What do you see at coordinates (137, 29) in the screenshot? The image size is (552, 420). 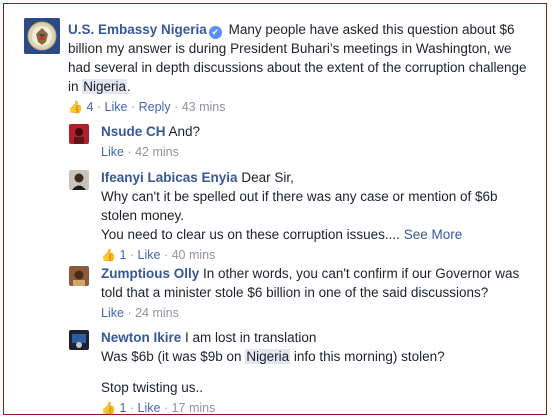 I see `comment-author: U.S. Embassy Nigeria` at bounding box center [137, 29].